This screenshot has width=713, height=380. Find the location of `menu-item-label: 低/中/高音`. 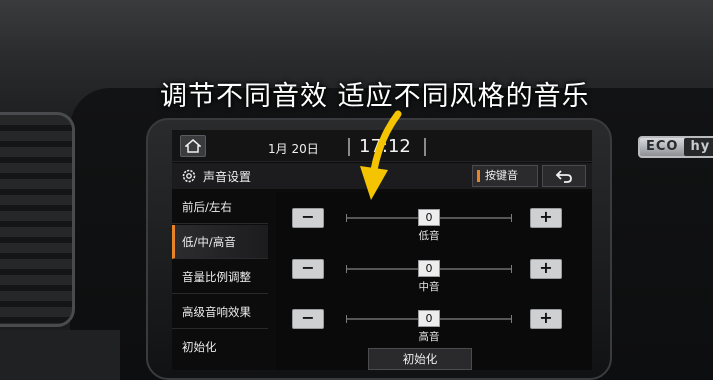

menu-item-label: 低/中/高音 is located at coordinates (209, 242).